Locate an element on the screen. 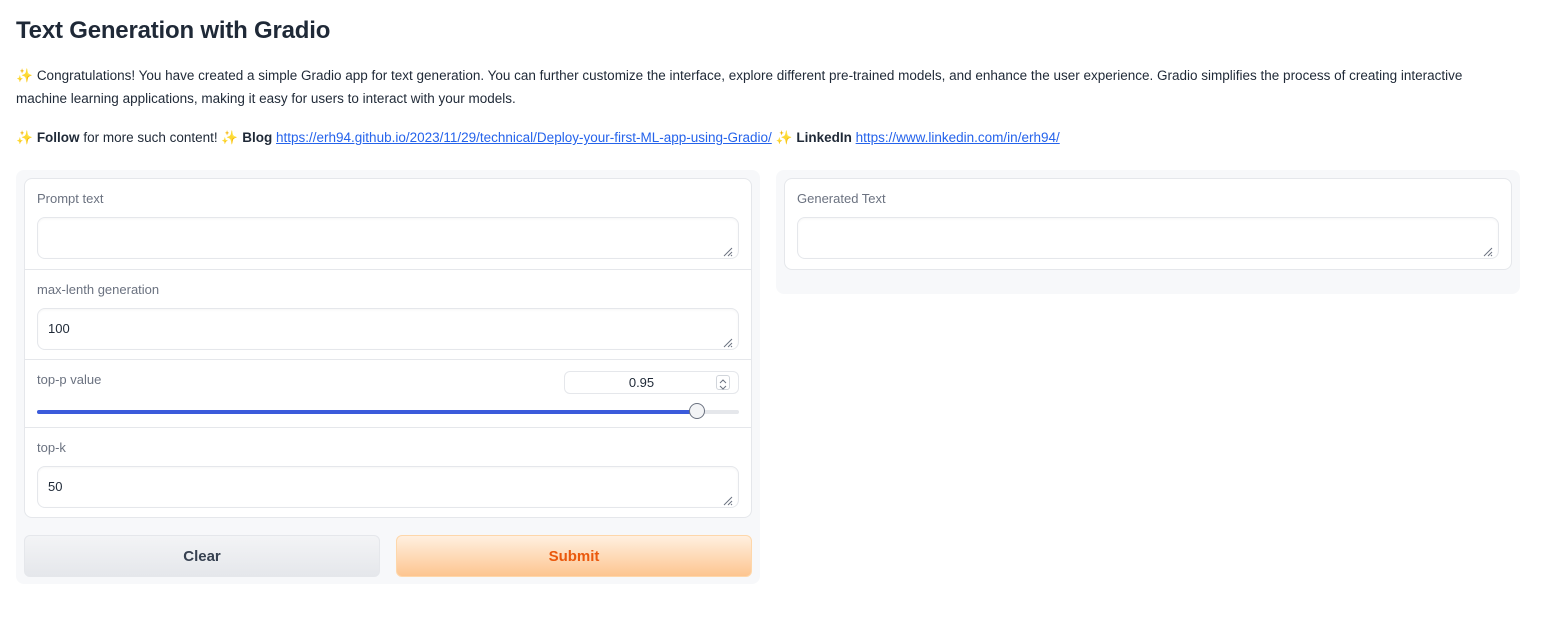  top-p-slider-fill is located at coordinates (367, 412).